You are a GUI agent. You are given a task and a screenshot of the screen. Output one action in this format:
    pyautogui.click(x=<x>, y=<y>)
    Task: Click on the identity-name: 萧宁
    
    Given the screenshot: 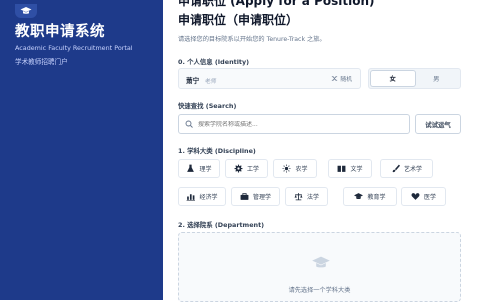 What is the action you would take?
    pyautogui.click(x=193, y=81)
    